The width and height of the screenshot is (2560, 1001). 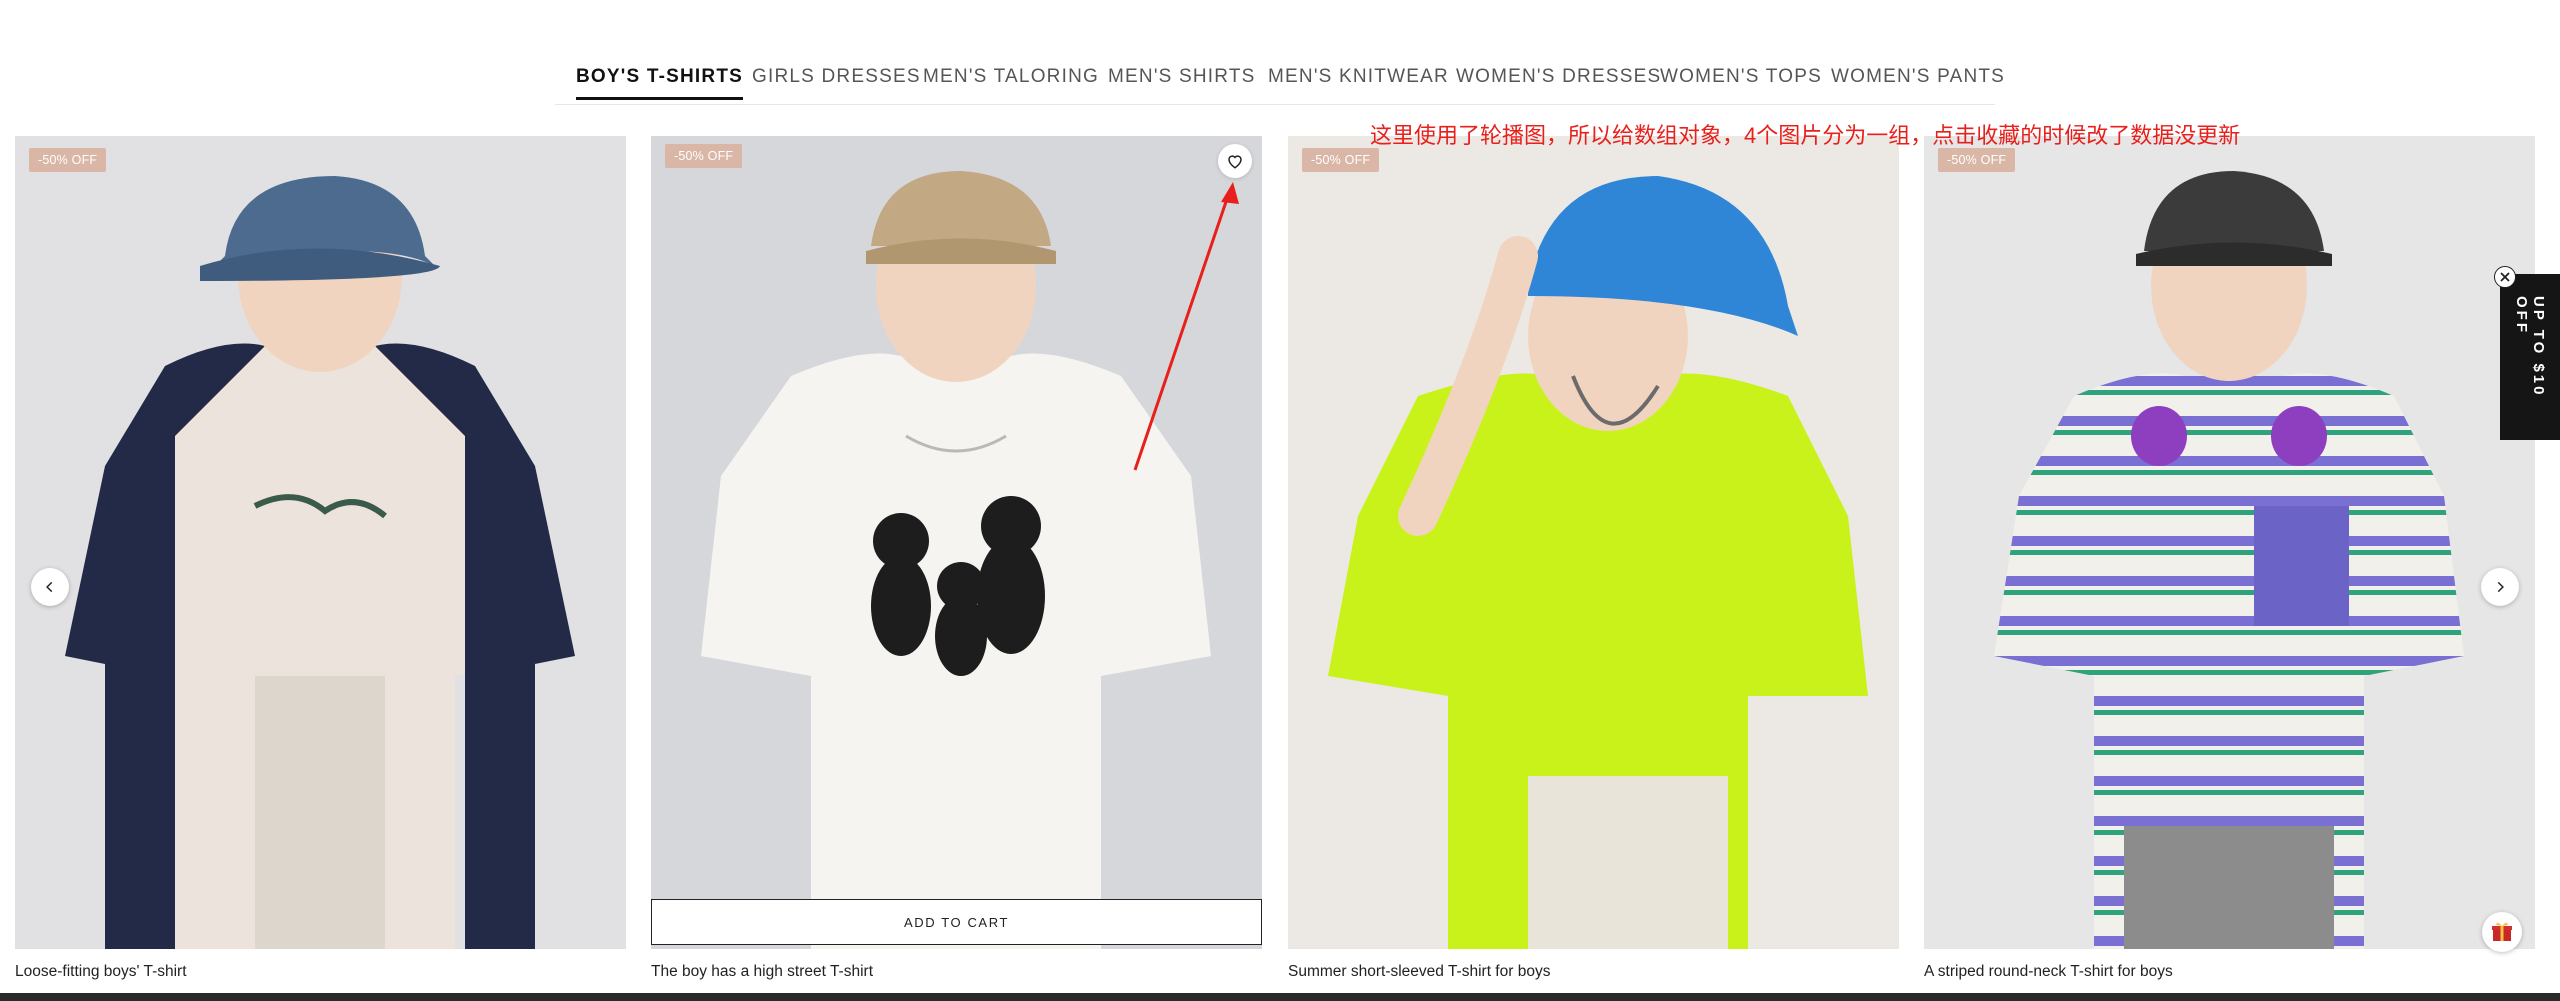 I want to click on close-icon, so click(x=2505, y=277).